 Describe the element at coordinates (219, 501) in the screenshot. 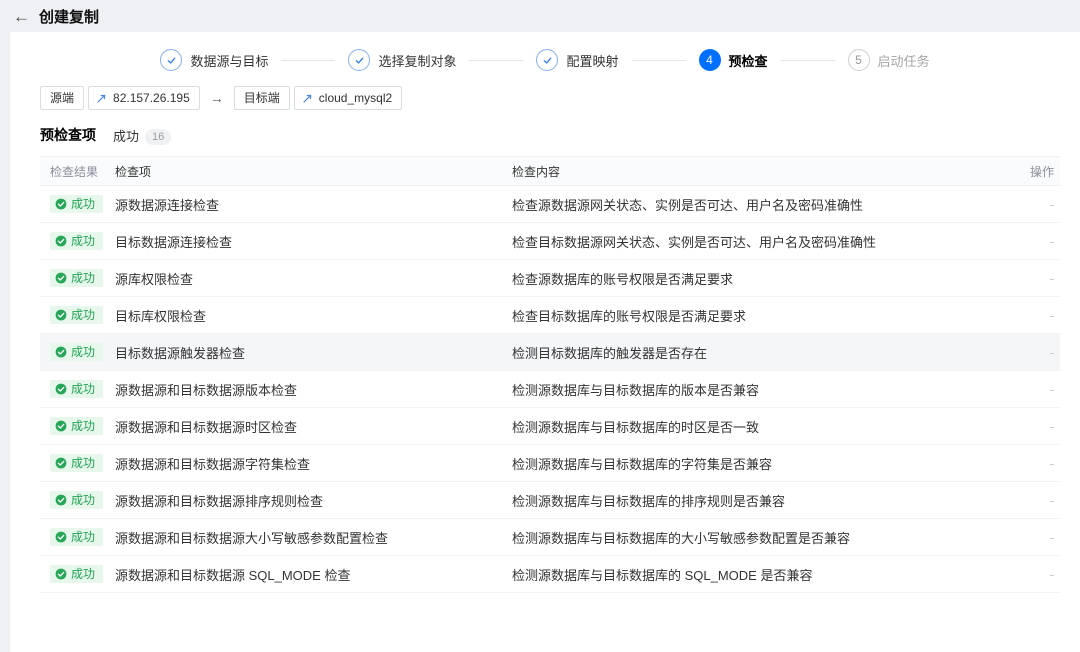

I see `check-item-cell: 源数据源和目标数据源排序规则检查` at that location.